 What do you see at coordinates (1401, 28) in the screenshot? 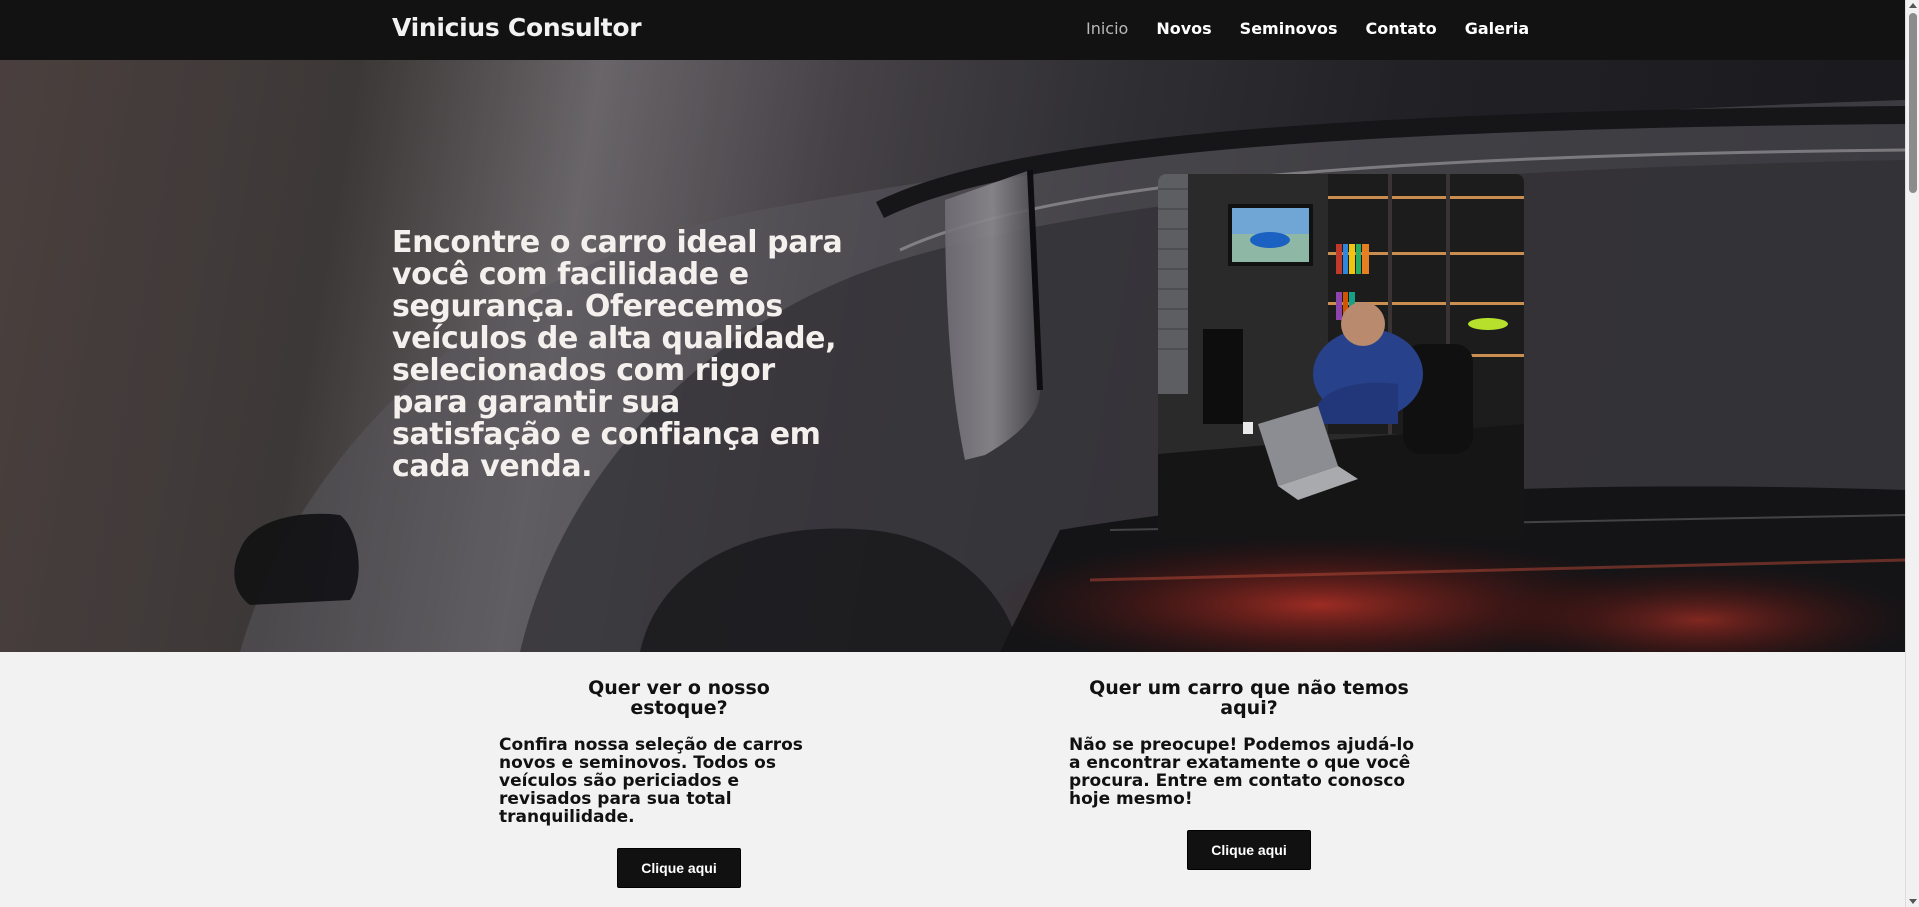
I see `nav-link-contato: Contato` at bounding box center [1401, 28].